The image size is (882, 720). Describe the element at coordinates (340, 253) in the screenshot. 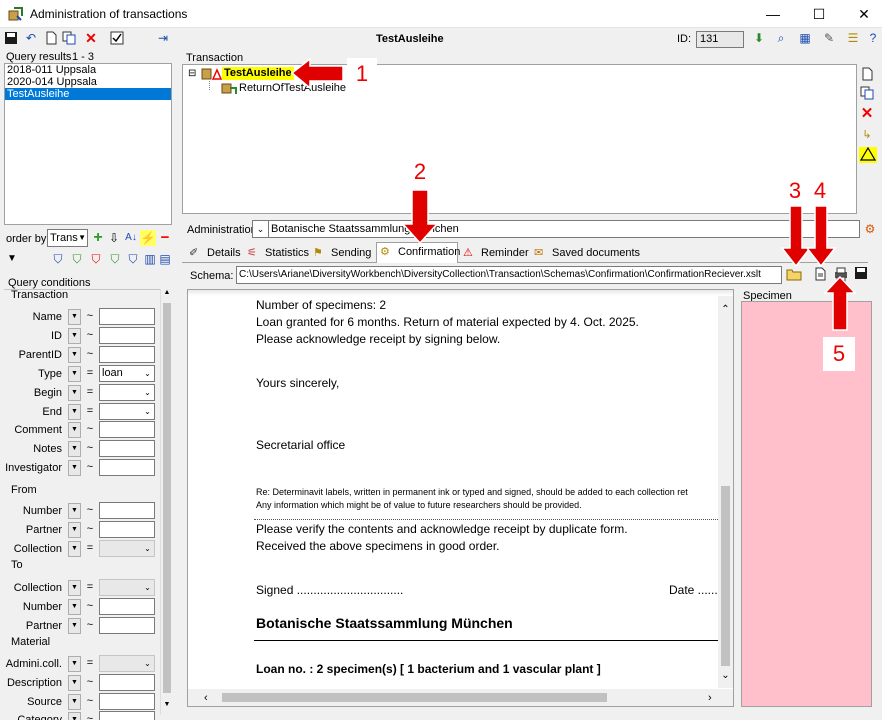

I see `tab-sending: ⚑ Sending` at that location.